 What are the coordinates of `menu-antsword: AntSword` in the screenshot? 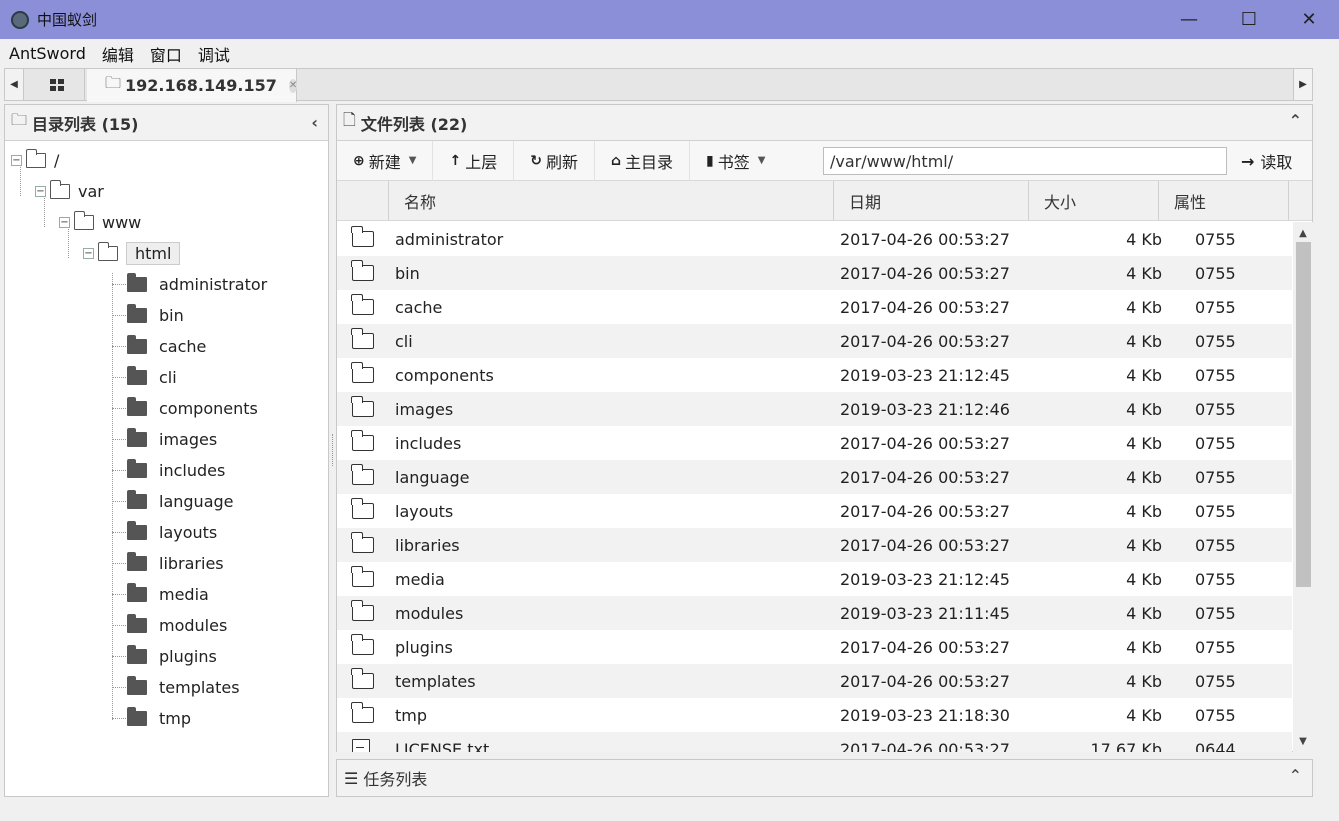 It's located at (47, 53).